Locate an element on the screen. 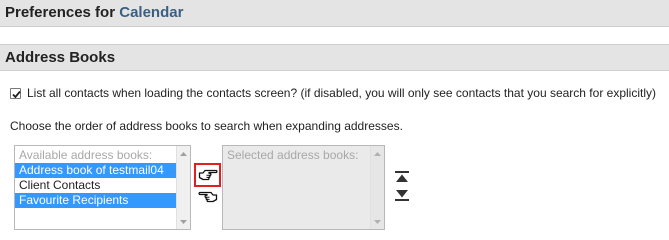 This screenshot has width=669, height=240. list-all-contacts-checkbox is located at coordinates (15, 93).